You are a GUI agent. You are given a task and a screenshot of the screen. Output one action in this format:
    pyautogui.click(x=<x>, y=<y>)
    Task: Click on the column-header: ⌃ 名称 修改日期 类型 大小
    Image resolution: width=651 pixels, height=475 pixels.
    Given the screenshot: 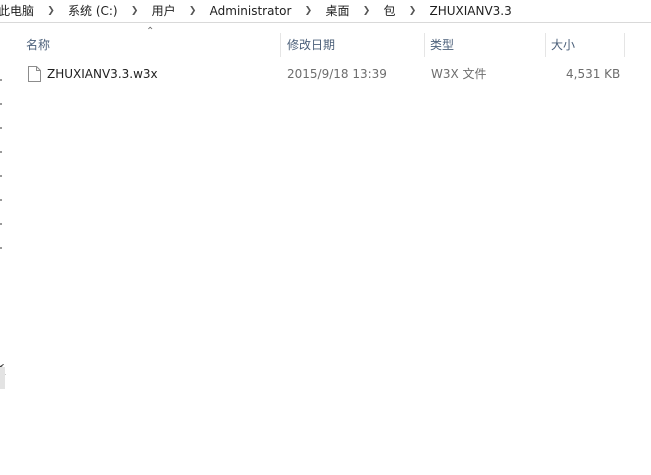 What is the action you would take?
    pyautogui.click(x=329, y=41)
    